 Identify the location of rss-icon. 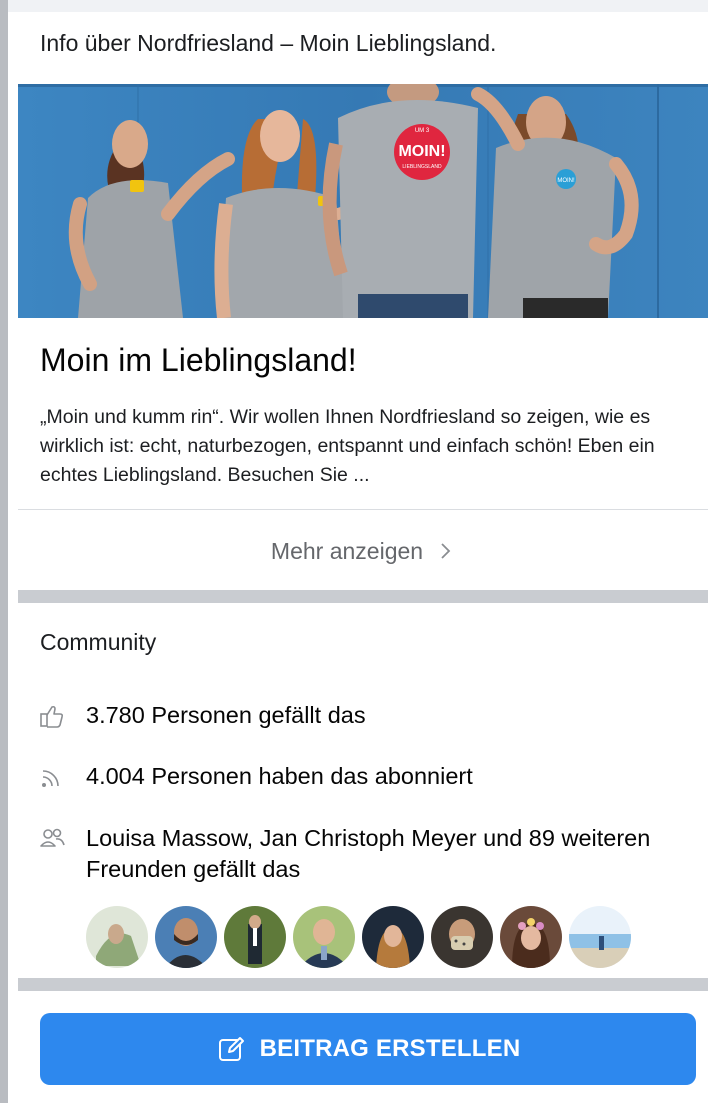
(52, 777).